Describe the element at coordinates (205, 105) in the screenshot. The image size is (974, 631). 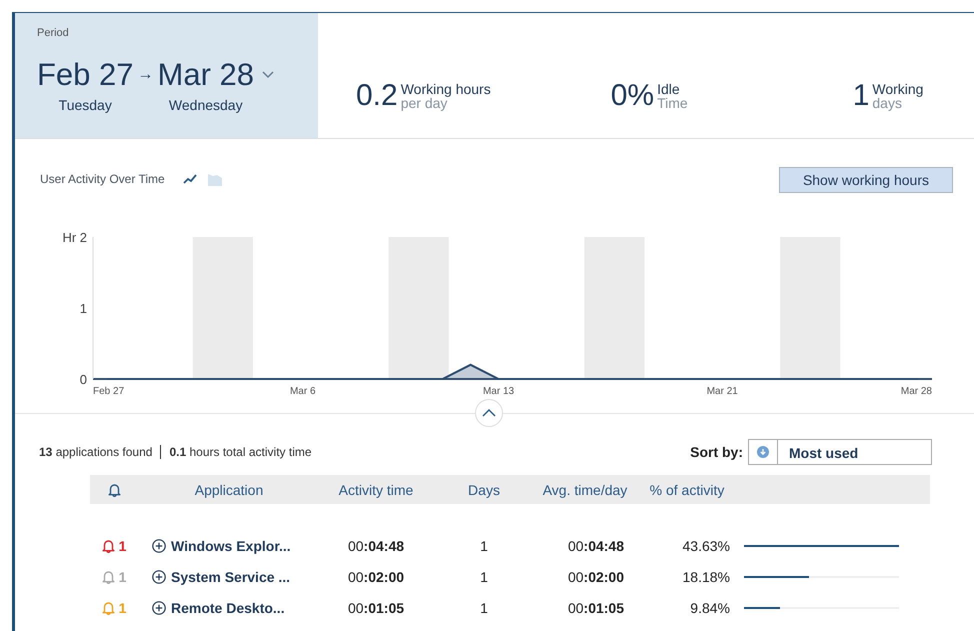
I see `end-day: Wednesday` at that location.